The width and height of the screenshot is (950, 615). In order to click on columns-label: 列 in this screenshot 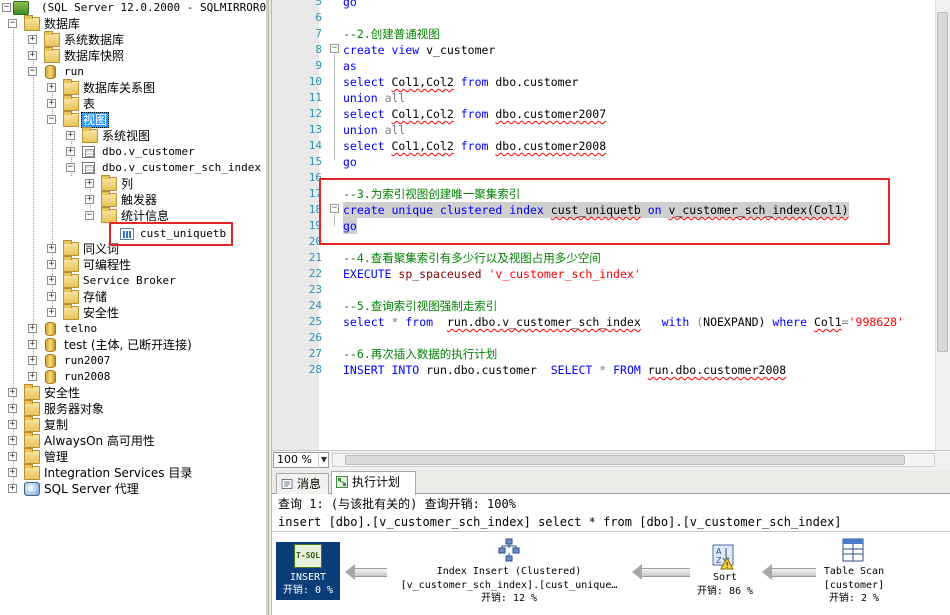, I will do `click(127, 184)`.